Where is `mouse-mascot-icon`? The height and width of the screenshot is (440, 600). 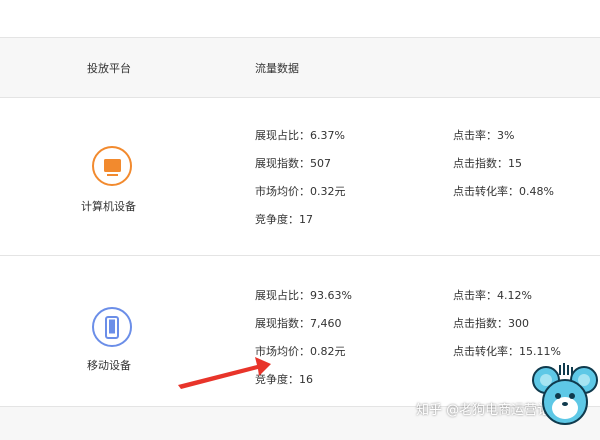
mouse-mascot-icon is located at coordinates (565, 394).